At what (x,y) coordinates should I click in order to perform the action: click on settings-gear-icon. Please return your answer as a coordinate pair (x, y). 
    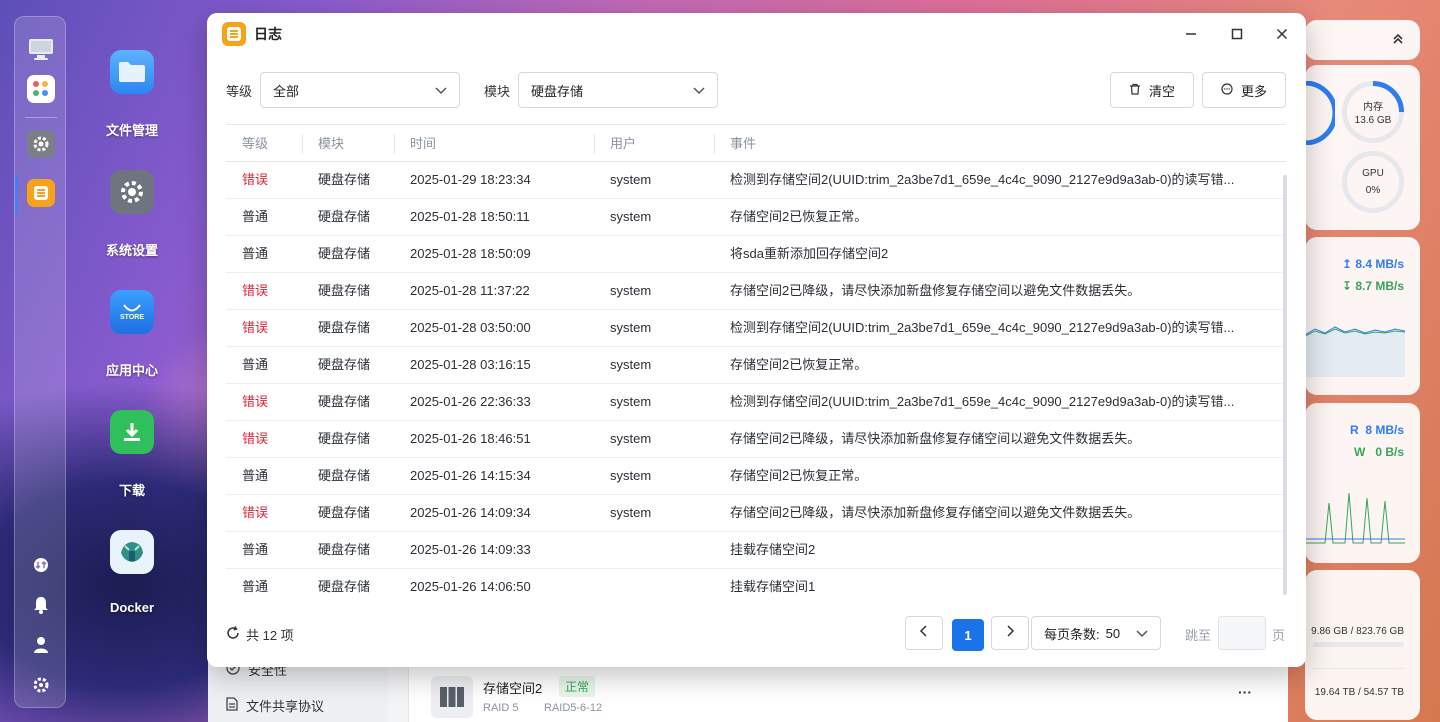
    Looking at the image, I should click on (41, 144).